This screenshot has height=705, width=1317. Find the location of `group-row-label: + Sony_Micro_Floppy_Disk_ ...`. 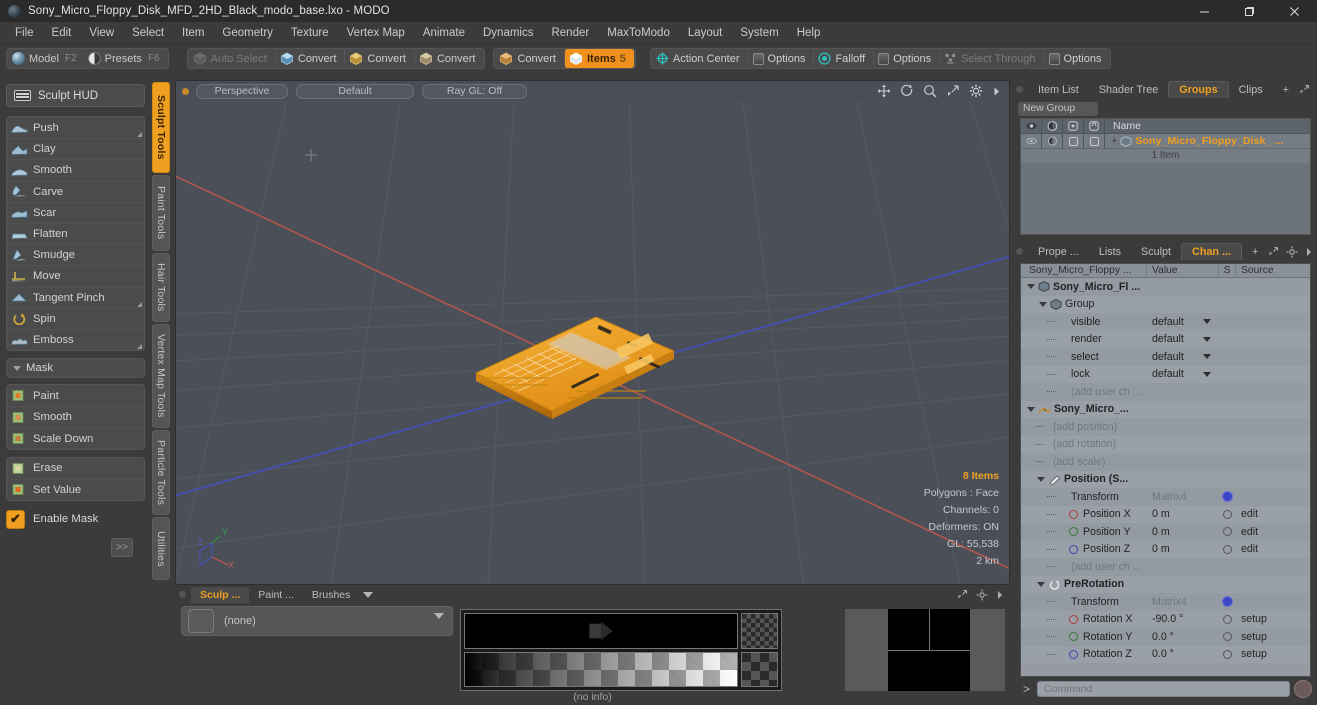

group-row-label: + Sony_Micro_Floppy_Disk_ ... is located at coordinates (1194, 141).